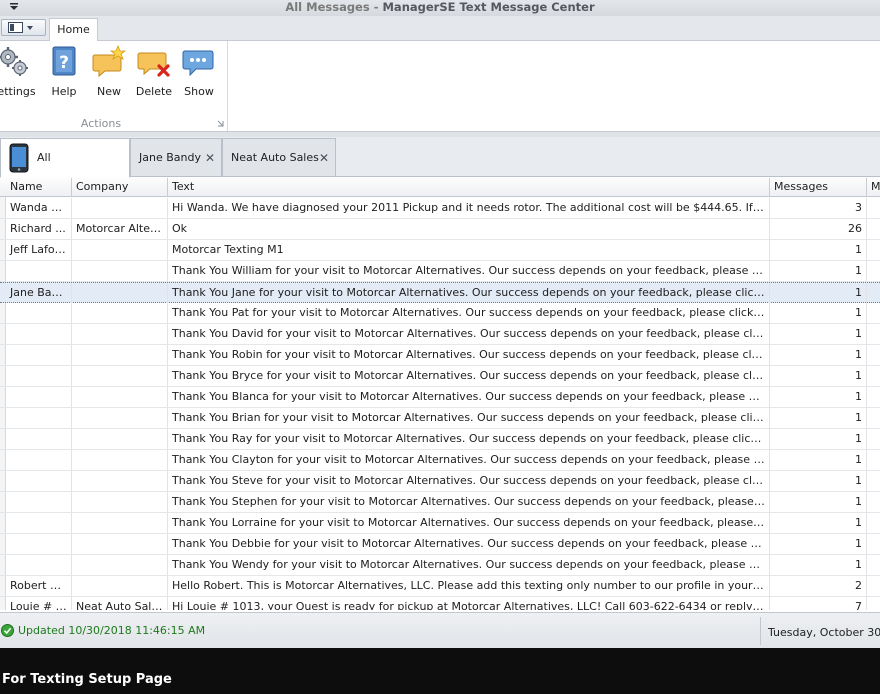  What do you see at coordinates (19, 73) in the screenshot?
I see `settings-button: Settings` at bounding box center [19, 73].